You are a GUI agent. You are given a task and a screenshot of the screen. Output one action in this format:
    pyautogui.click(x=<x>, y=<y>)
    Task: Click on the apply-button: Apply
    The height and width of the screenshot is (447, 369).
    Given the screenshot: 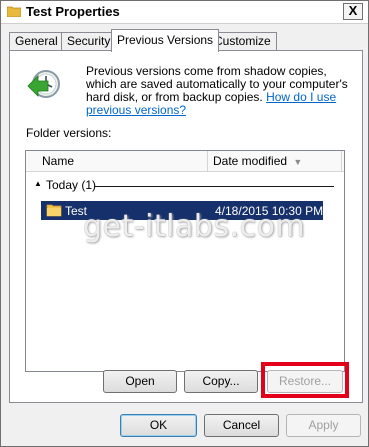 What is the action you would take?
    pyautogui.click(x=323, y=425)
    